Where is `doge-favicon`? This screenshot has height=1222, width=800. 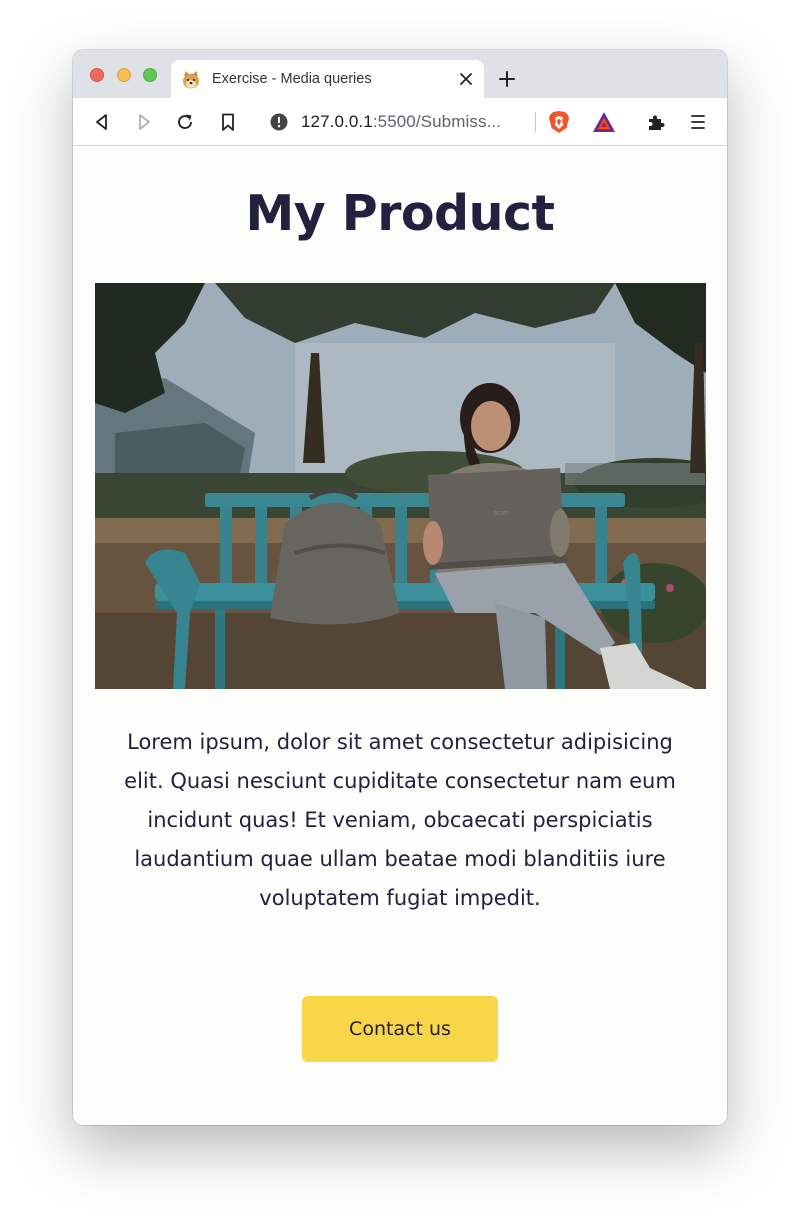
doge-favicon is located at coordinates (191, 80).